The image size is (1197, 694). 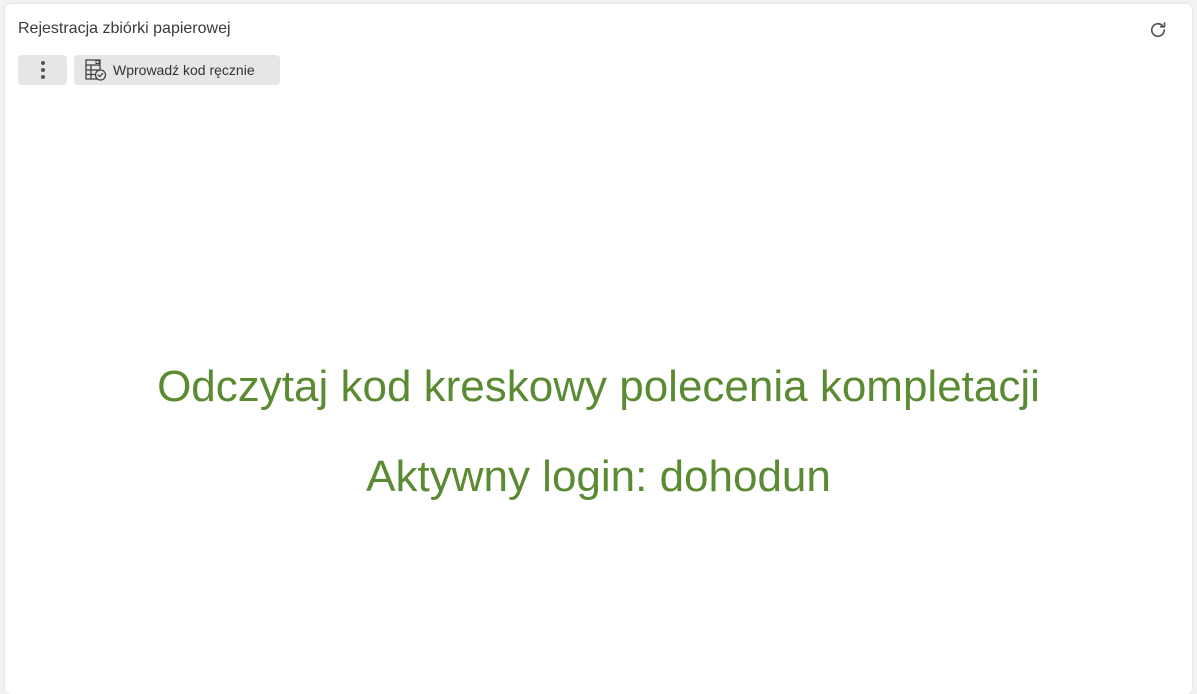 What do you see at coordinates (124, 28) in the screenshot?
I see `panel-title: Rejestracja zbiórki papierowej` at bounding box center [124, 28].